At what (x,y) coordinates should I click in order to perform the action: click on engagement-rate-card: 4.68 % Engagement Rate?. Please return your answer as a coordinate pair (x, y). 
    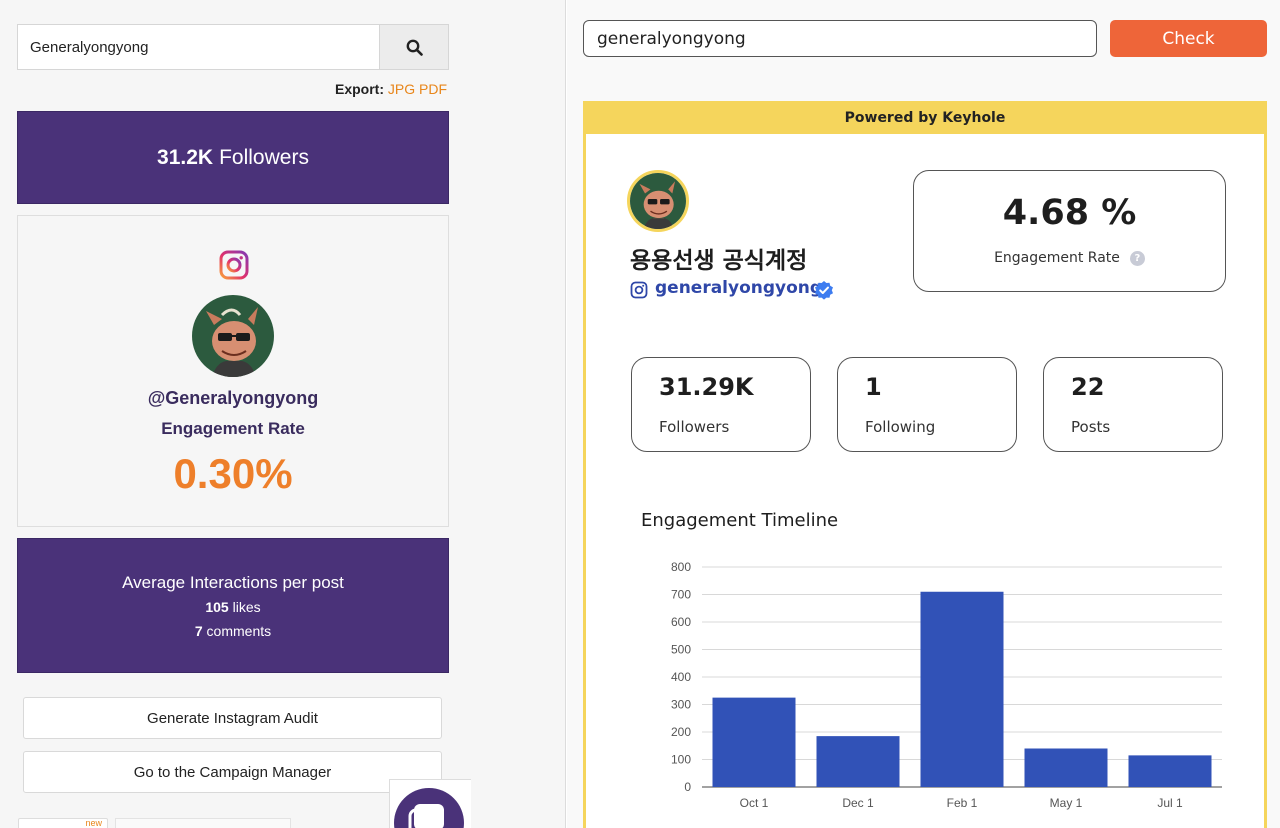
    Looking at the image, I should click on (1069, 231).